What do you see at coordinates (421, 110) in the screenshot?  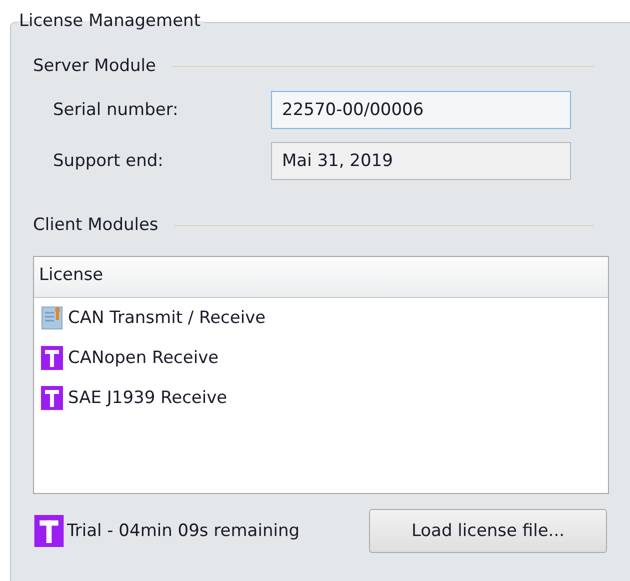 I see `text-field: 22570-00/00006` at bounding box center [421, 110].